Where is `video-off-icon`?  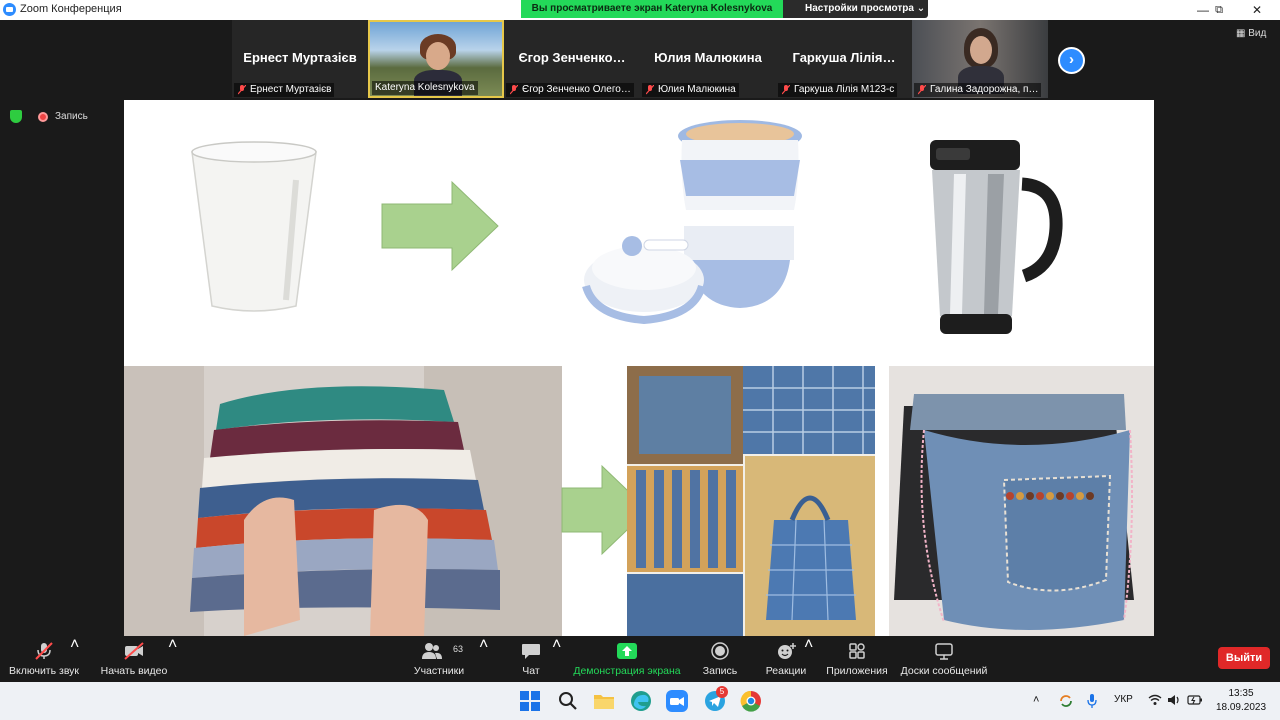 video-off-icon is located at coordinates (134, 651).